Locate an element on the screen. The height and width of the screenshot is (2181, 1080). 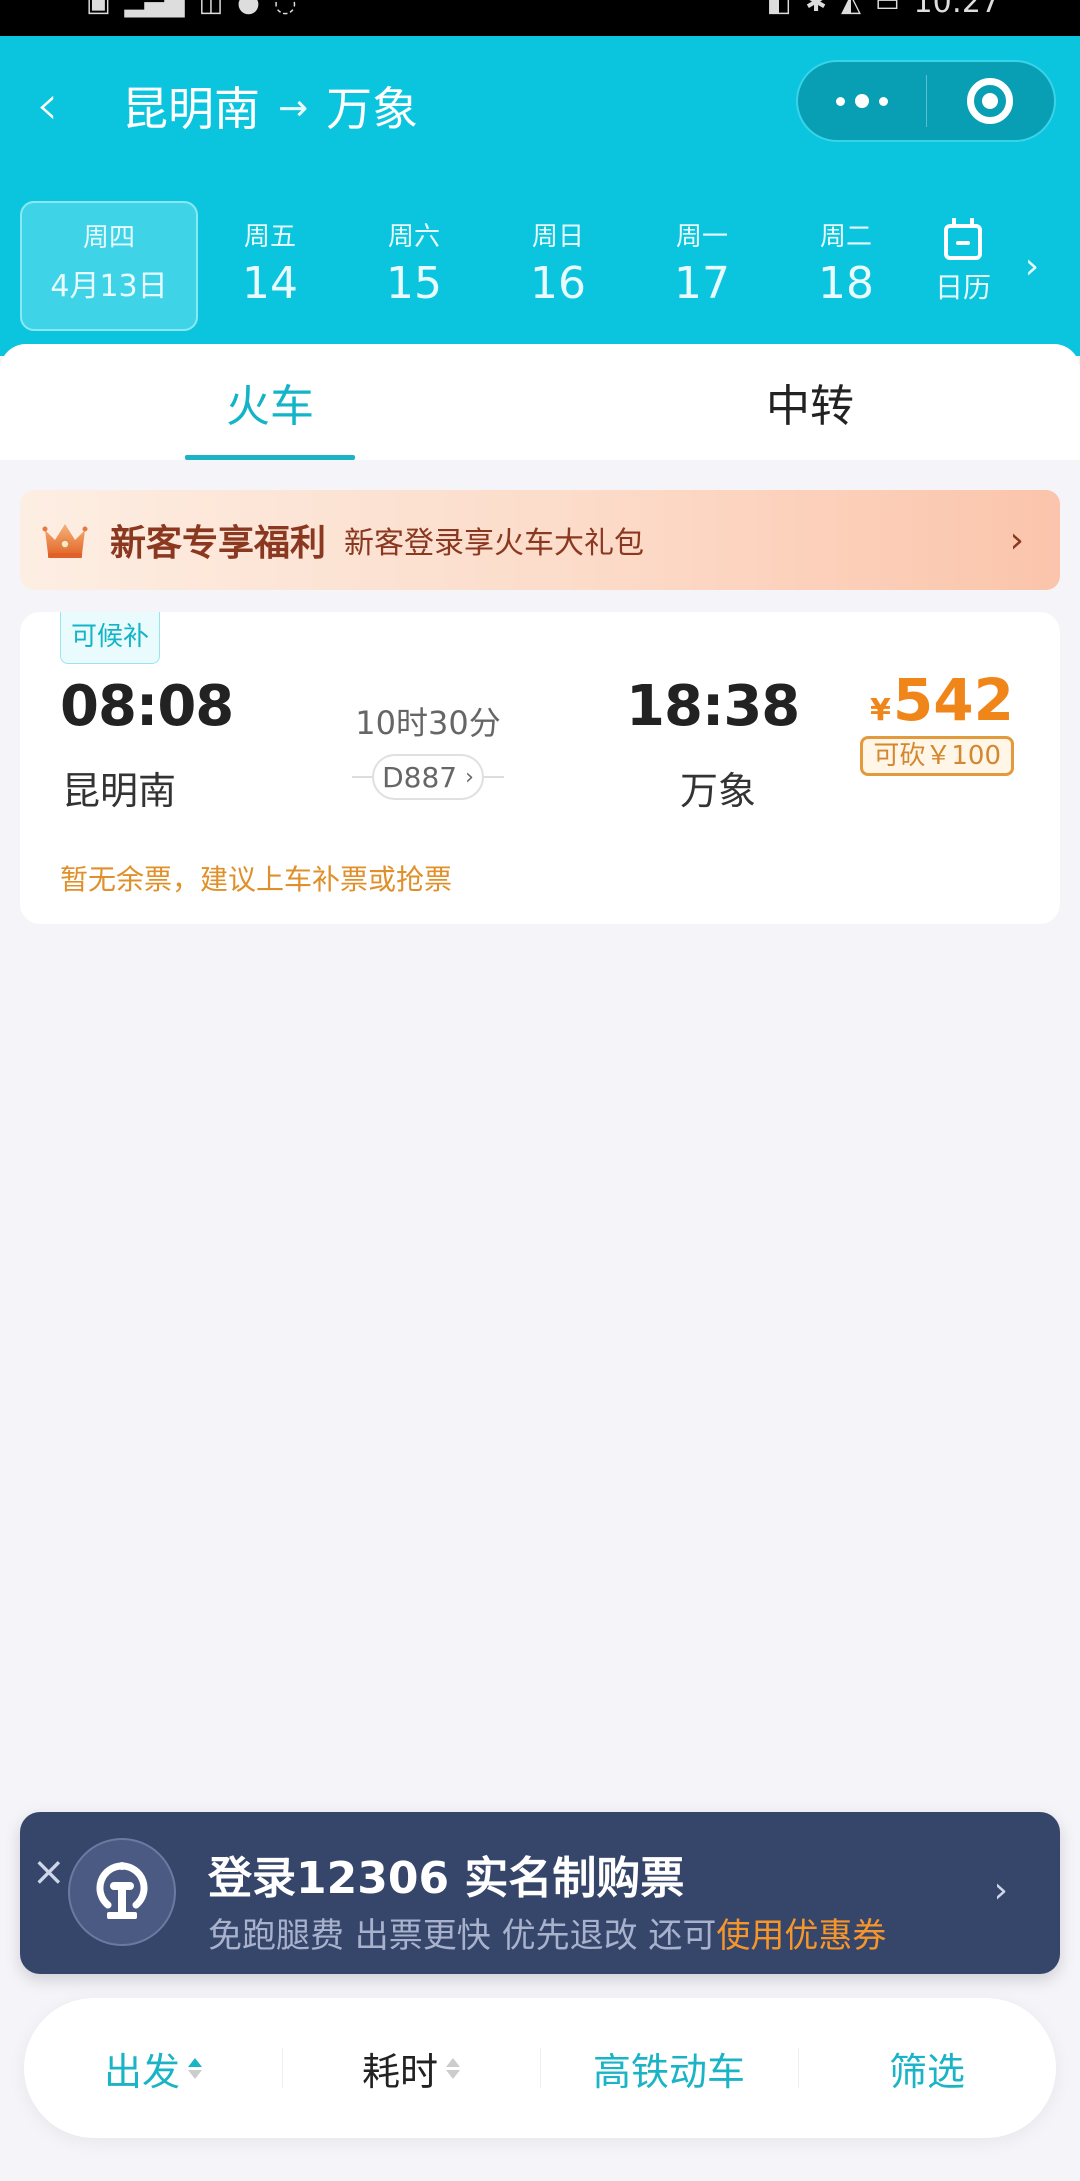
ticket-price: ¥ 542 is located at coordinates (942, 700).